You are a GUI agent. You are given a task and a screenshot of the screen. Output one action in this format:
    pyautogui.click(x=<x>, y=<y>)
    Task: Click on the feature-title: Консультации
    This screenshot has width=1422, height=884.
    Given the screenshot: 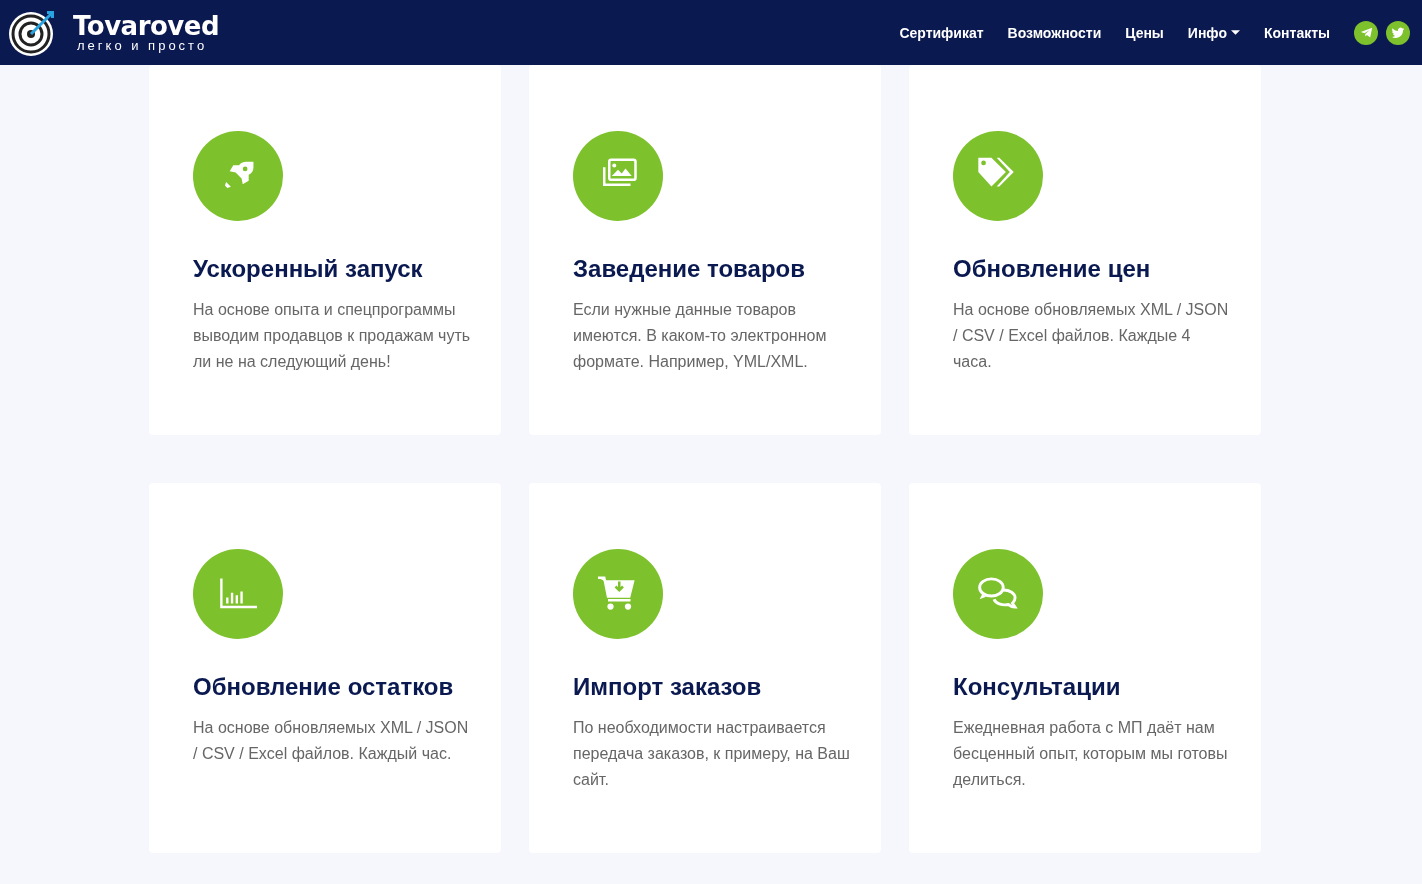 What is the action you would take?
    pyautogui.click(x=1037, y=687)
    